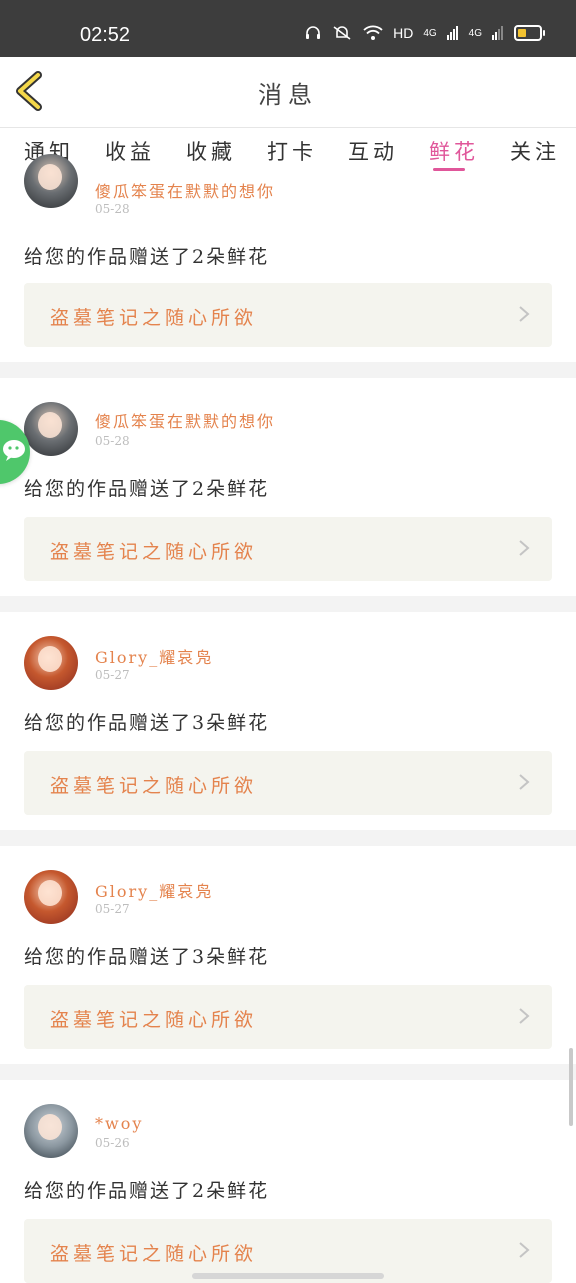 This screenshot has height=1283, width=576. Describe the element at coordinates (14, 450) in the screenshot. I see `wechat-icon` at that location.